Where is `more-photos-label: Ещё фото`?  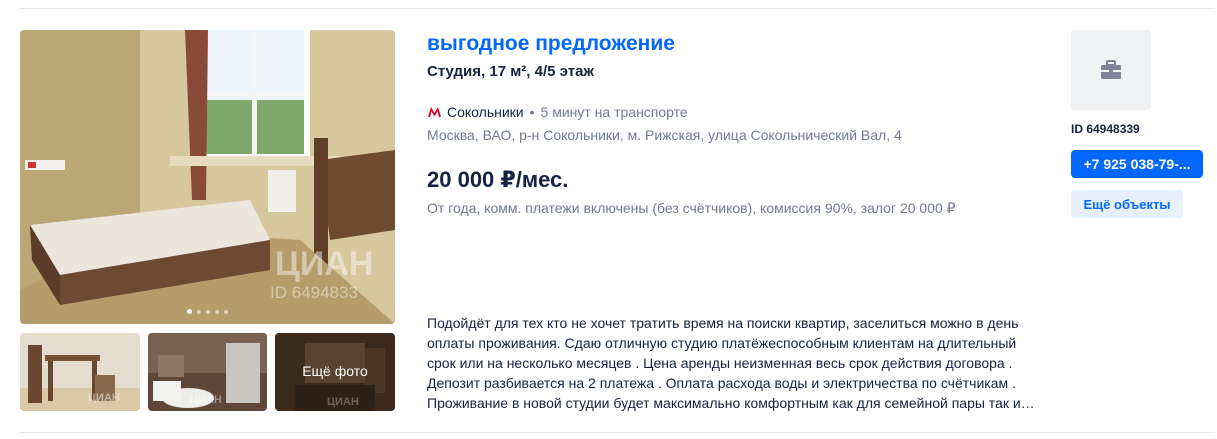 more-photos-label: Ещё фото is located at coordinates (335, 371).